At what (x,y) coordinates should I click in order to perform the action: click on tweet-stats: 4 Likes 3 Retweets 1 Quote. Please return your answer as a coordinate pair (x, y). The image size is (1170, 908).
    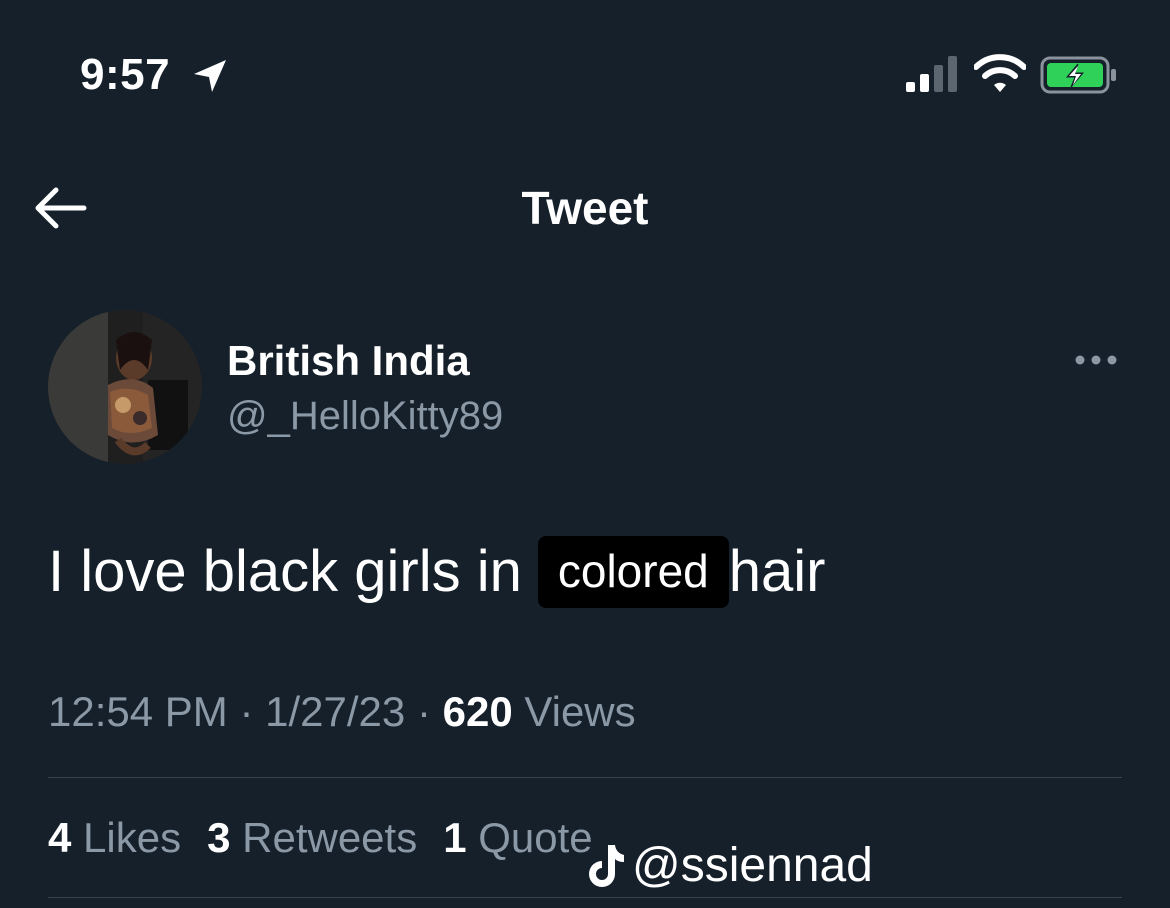
    Looking at the image, I should click on (320, 838).